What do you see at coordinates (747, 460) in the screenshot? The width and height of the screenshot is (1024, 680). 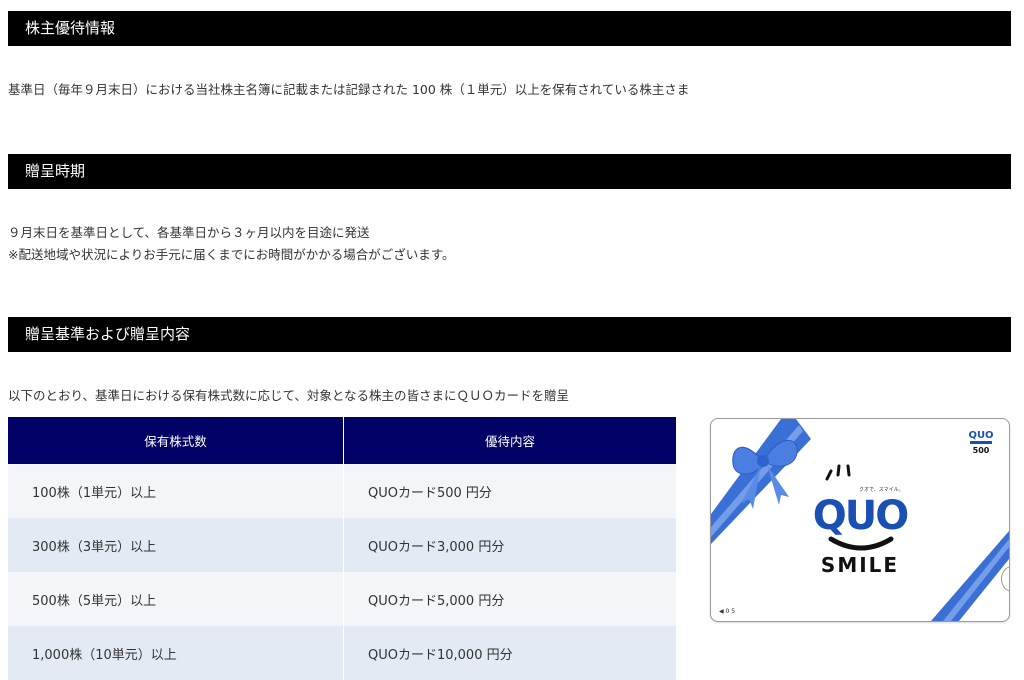 I see `ribbon-bow-left` at bounding box center [747, 460].